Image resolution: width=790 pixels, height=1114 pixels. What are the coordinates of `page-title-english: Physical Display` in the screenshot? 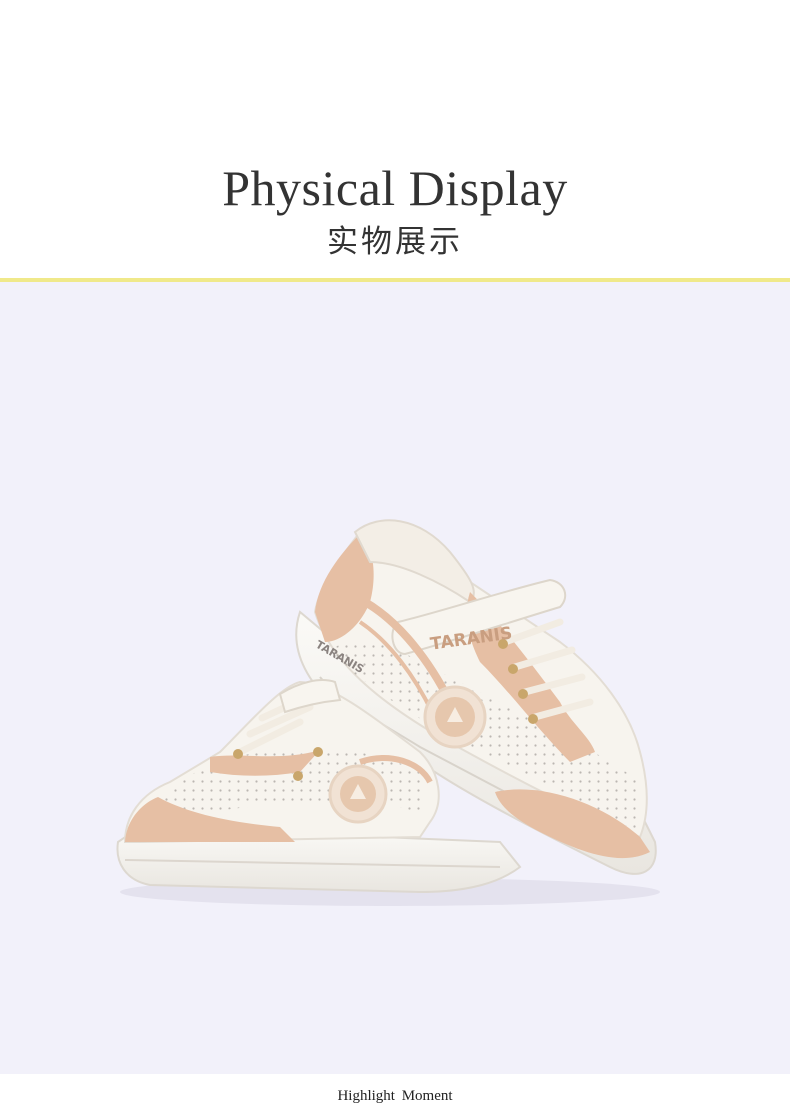 It's located at (395, 188).